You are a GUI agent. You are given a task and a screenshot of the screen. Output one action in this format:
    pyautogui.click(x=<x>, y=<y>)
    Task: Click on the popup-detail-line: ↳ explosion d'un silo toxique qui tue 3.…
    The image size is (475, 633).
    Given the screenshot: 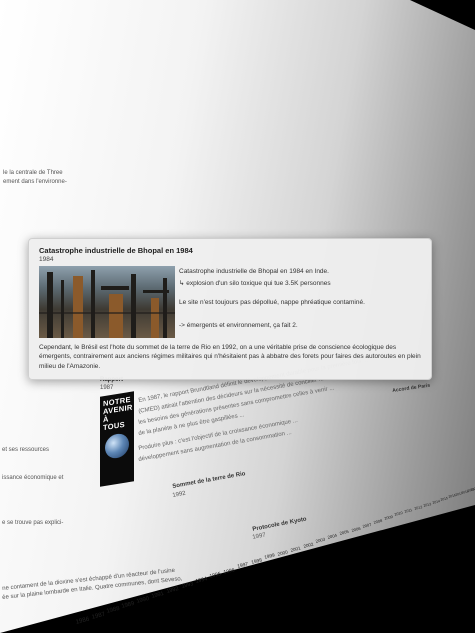 What is the action you would take?
    pyautogui.click(x=255, y=283)
    